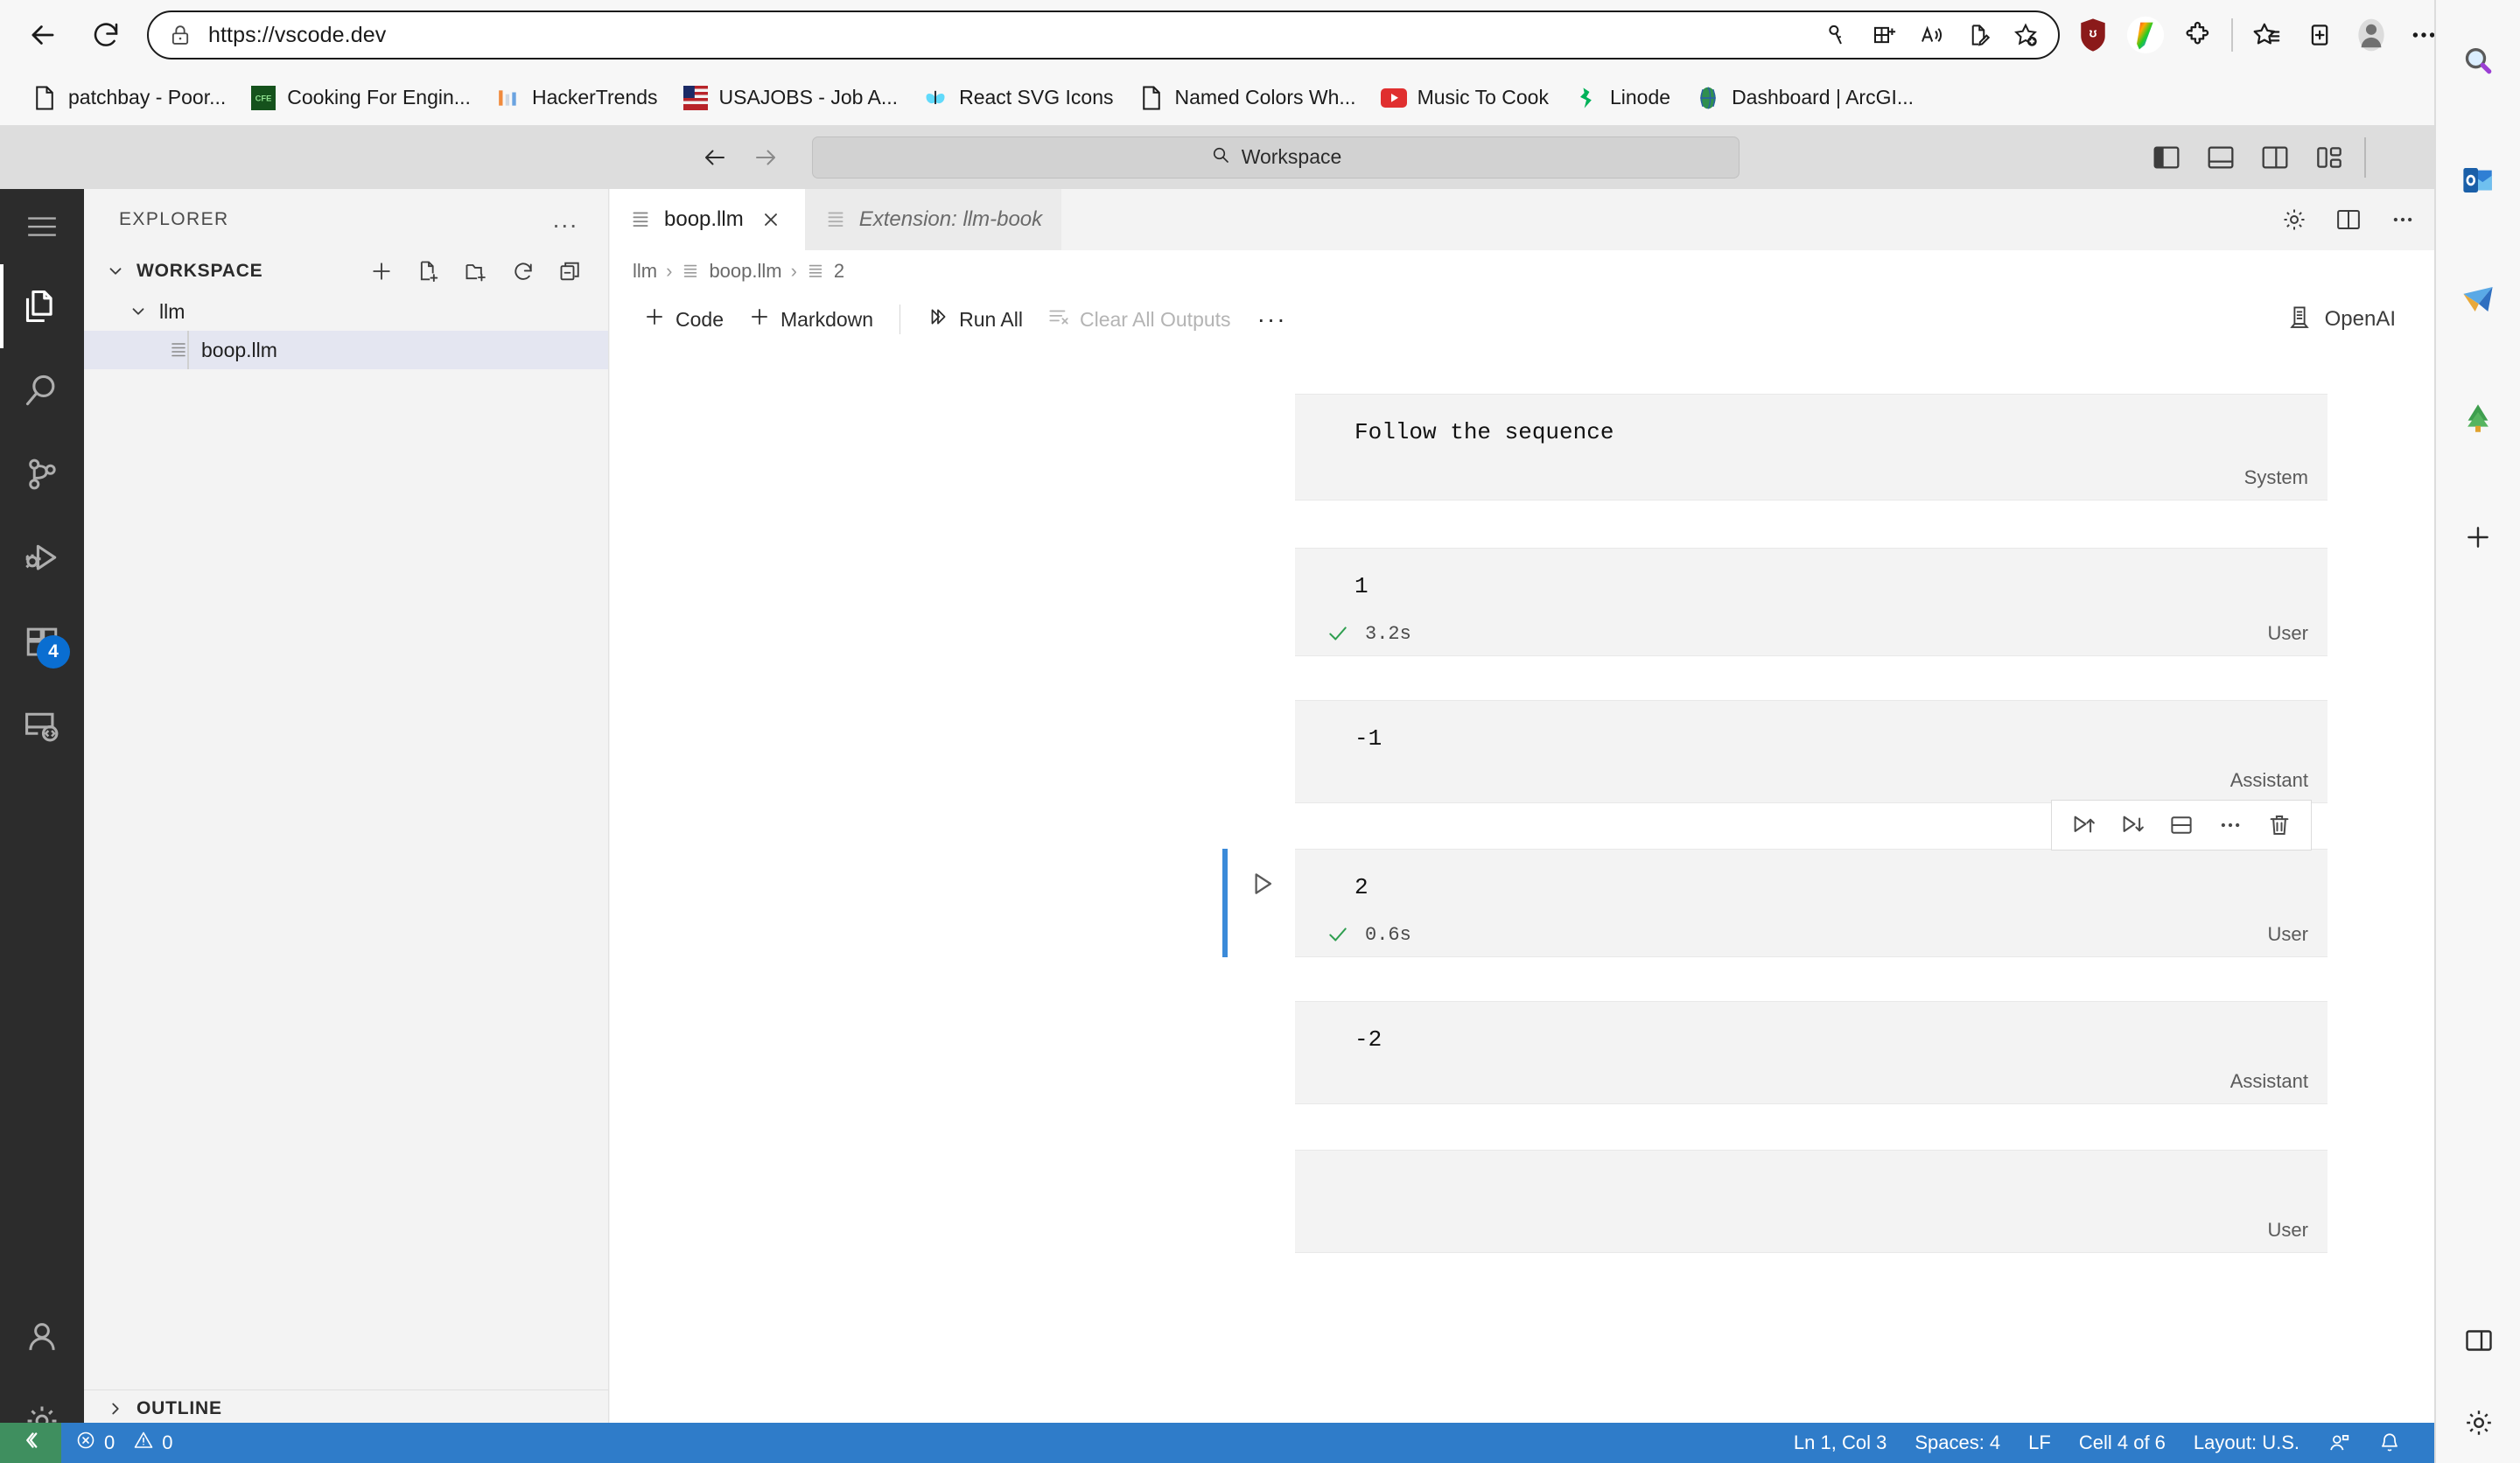 The width and height of the screenshot is (2520, 1463). Describe the element at coordinates (42, 390) in the screenshot. I see `sidebar-item-search` at that location.